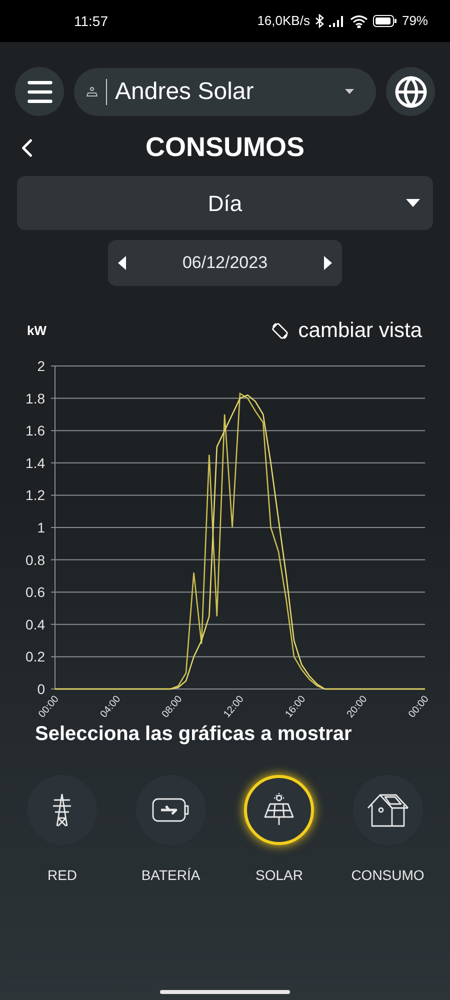 The image size is (450, 1000). Describe the element at coordinates (35, 656) in the screenshot. I see `y-tick-label: 0.2` at that location.